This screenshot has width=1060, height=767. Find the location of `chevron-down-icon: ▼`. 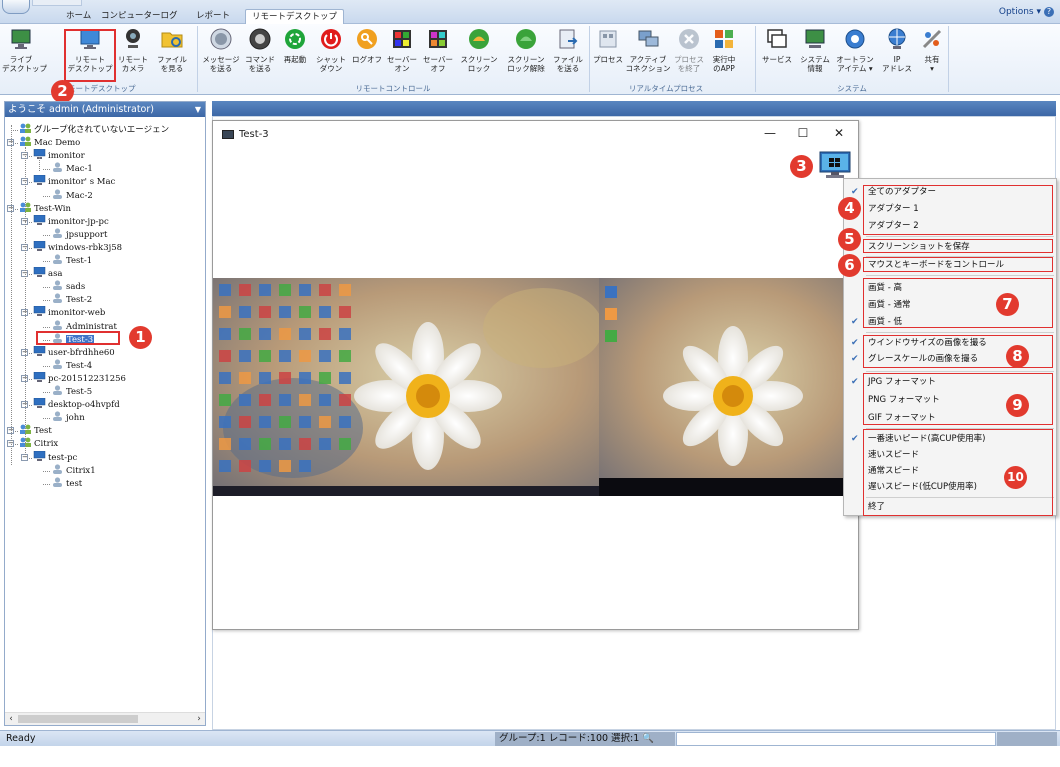

chevron-down-icon: ▼ is located at coordinates (198, 109).